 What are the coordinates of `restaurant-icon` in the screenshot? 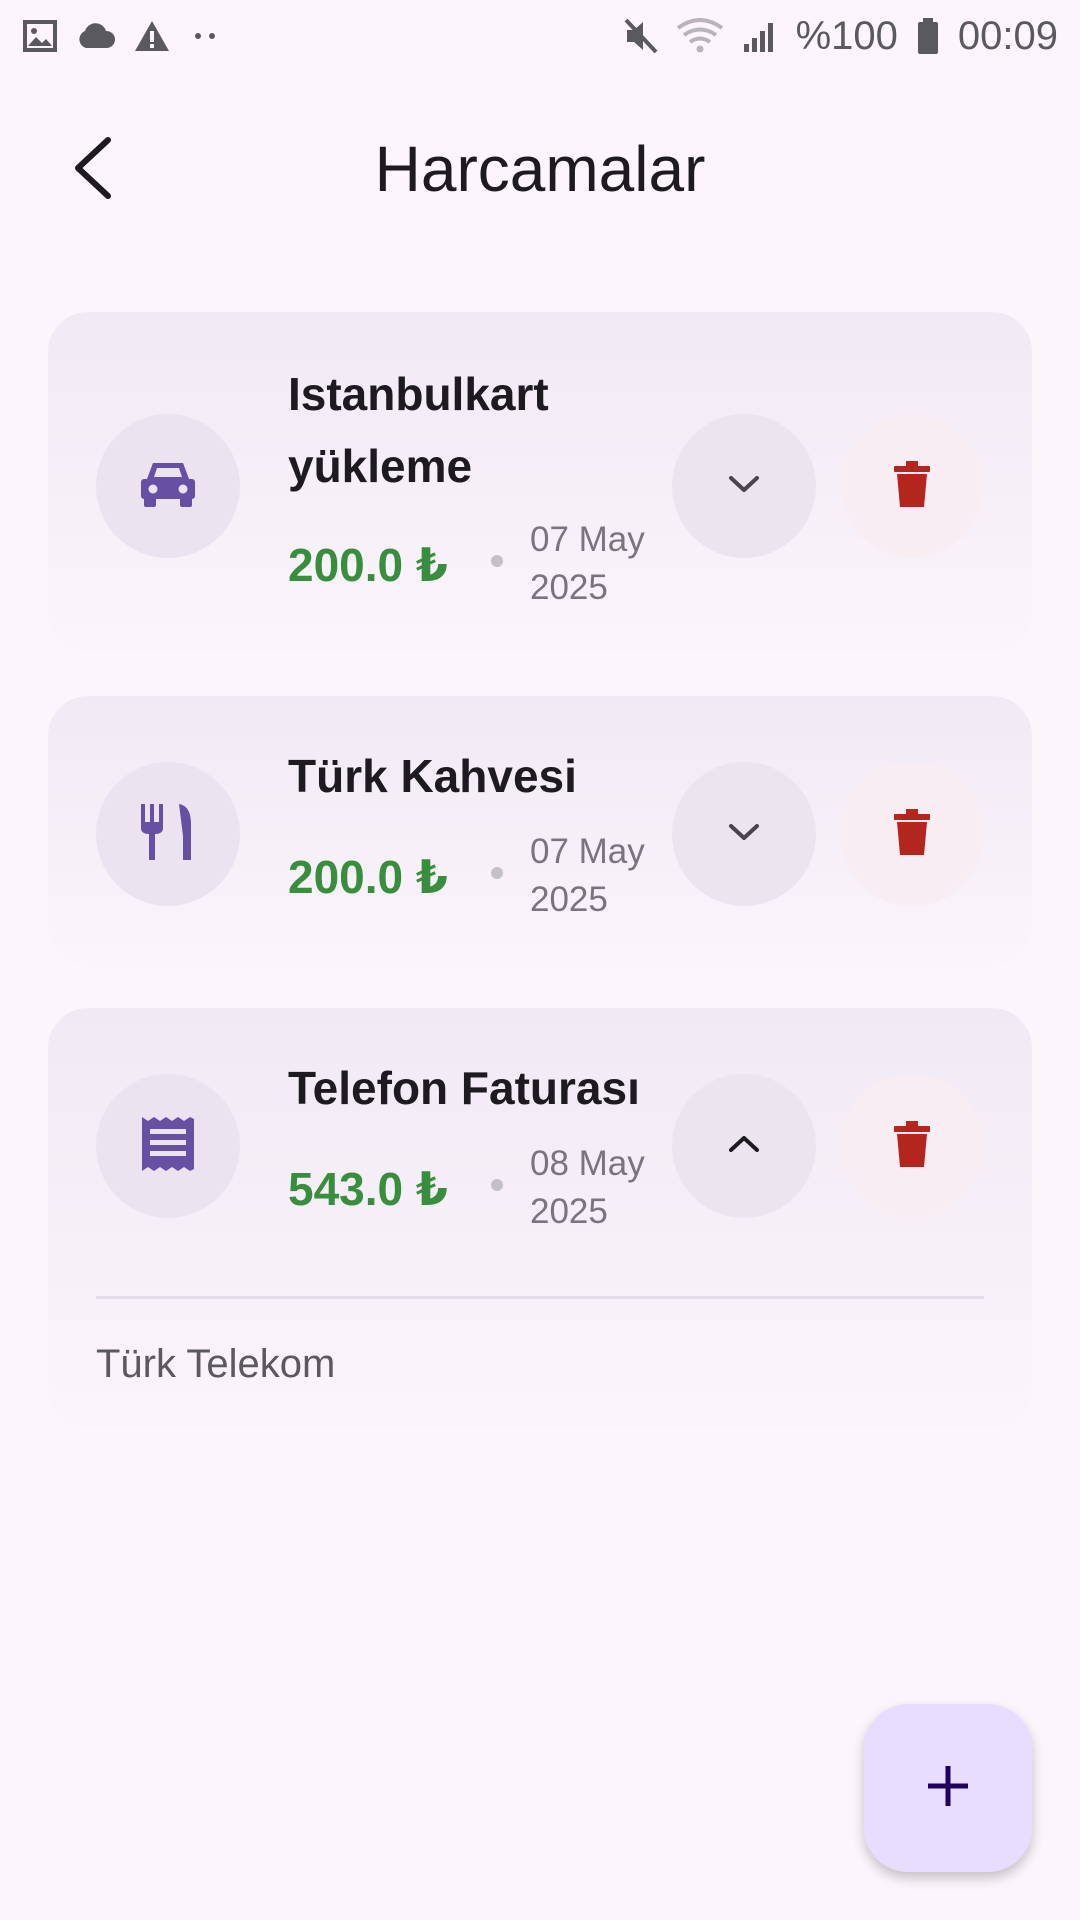 It's located at (168, 834).